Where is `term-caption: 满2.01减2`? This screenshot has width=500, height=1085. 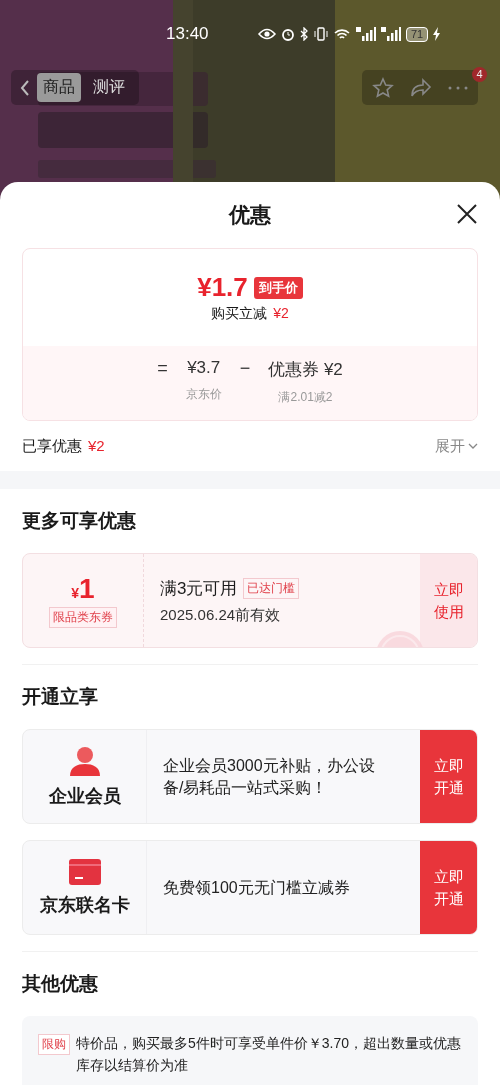
term-caption: 满2.01减2 is located at coordinates (305, 397).